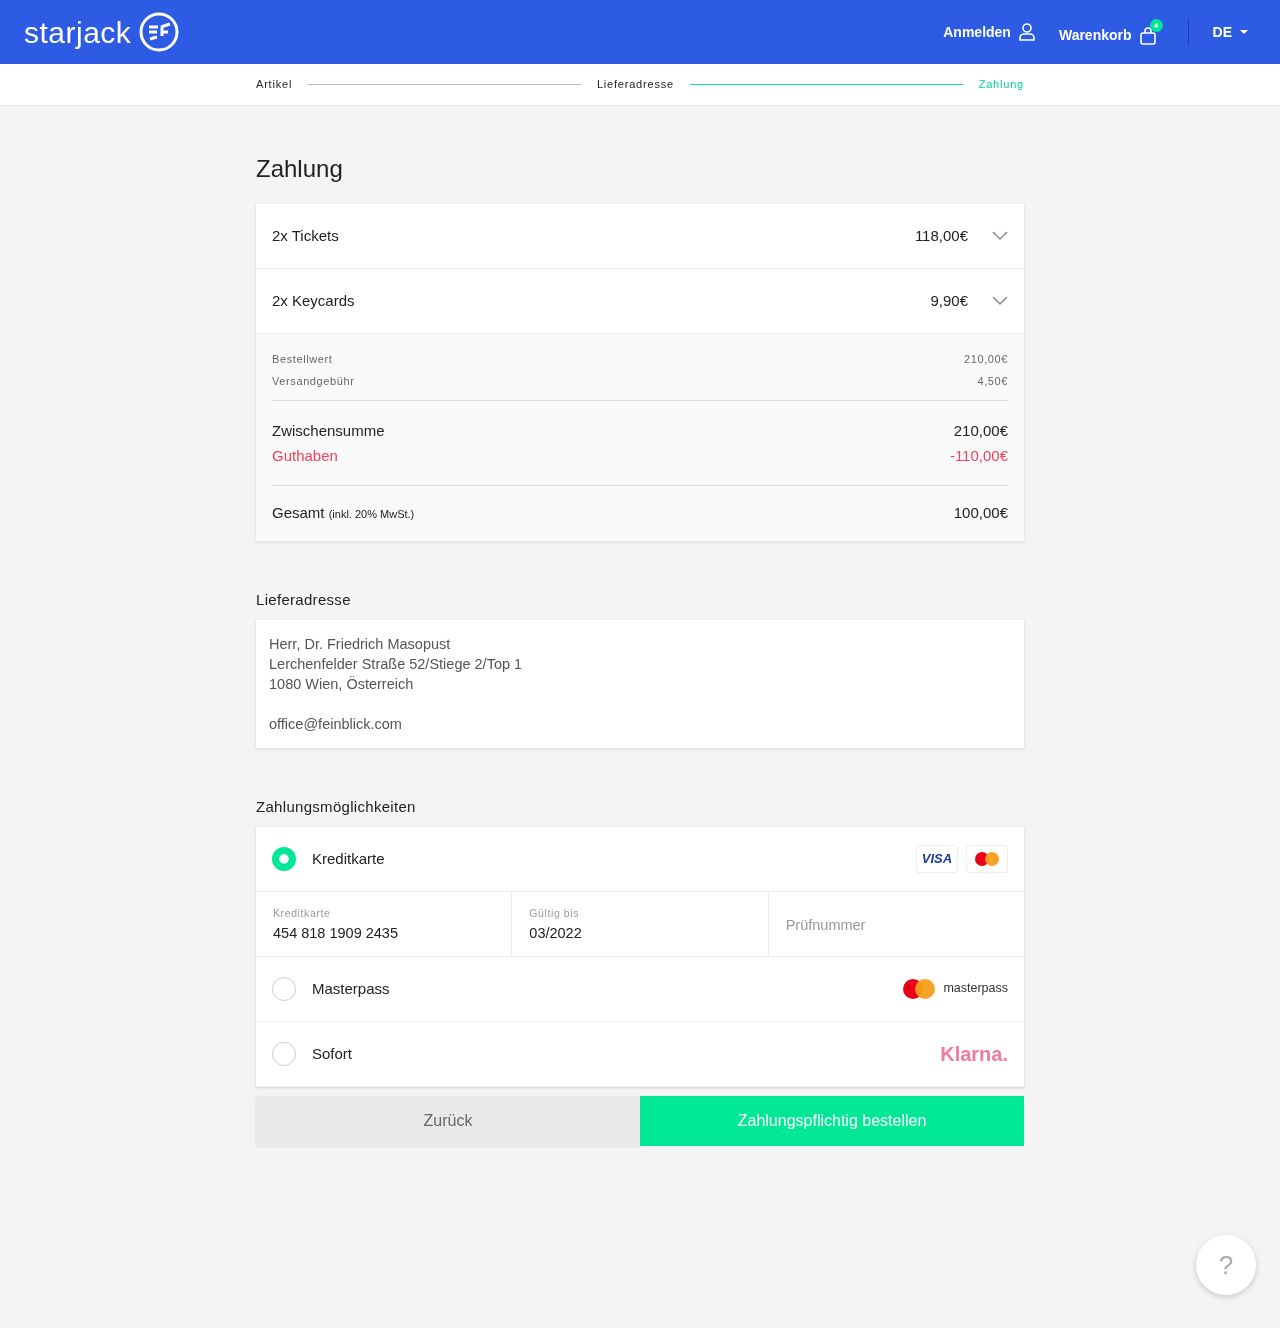 The height and width of the screenshot is (1328, 1280). I want to click on item-price: 118,00€, so click(941, 235).